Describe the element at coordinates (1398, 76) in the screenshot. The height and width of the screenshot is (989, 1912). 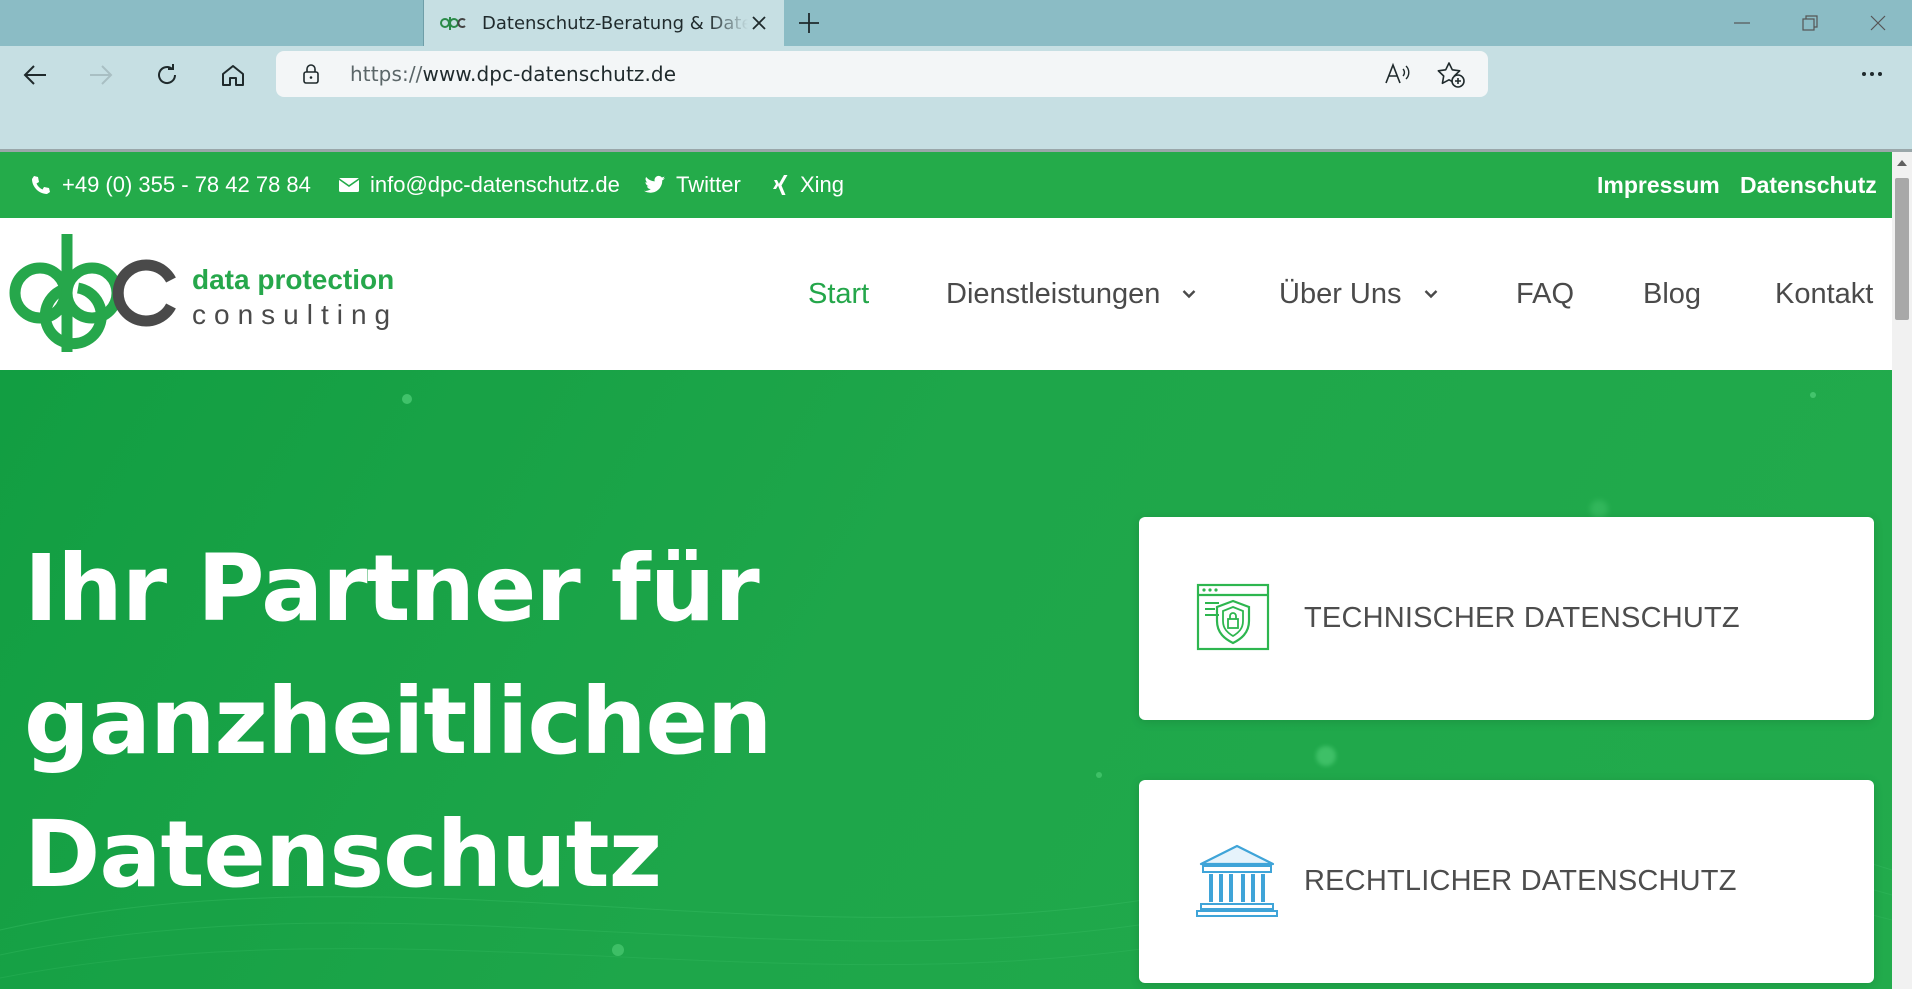
I see `read-aloud-icon` at that location.